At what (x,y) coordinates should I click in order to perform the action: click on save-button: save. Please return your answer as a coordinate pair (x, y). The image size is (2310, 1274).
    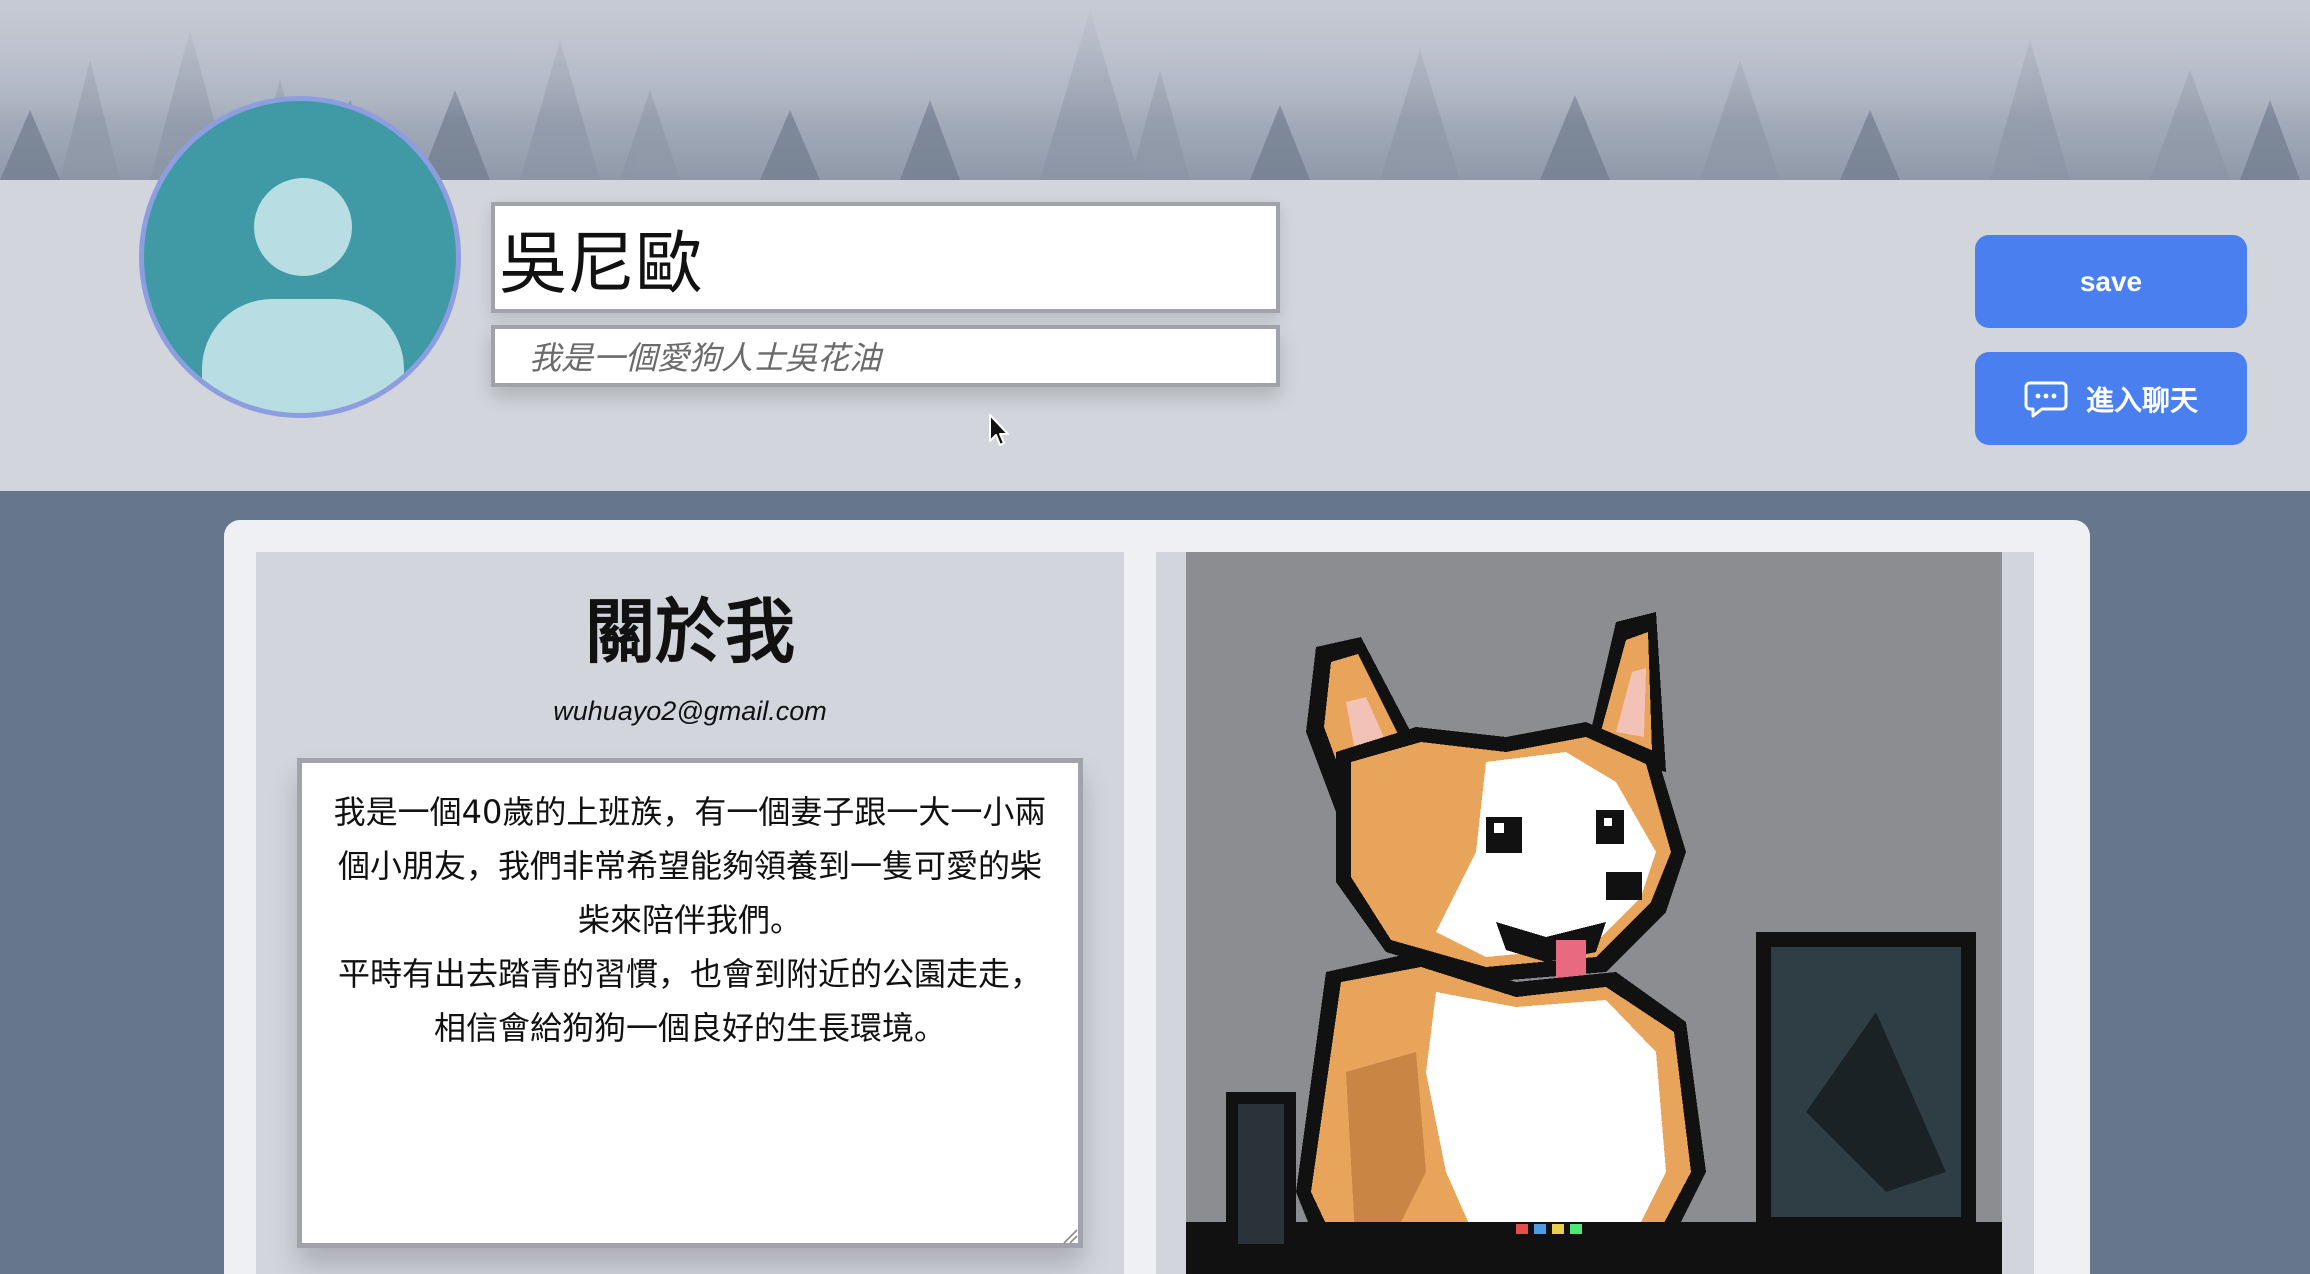
    Looking at the image, I should click on (2111, 281).